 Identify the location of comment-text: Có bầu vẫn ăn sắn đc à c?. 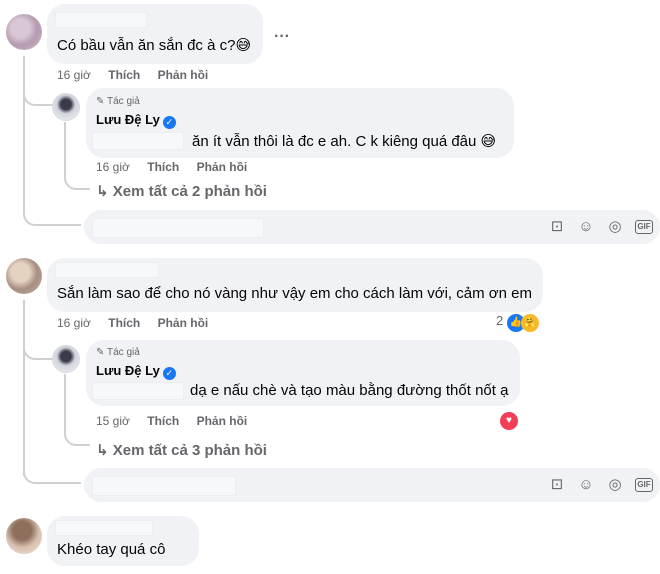
(146, 45).